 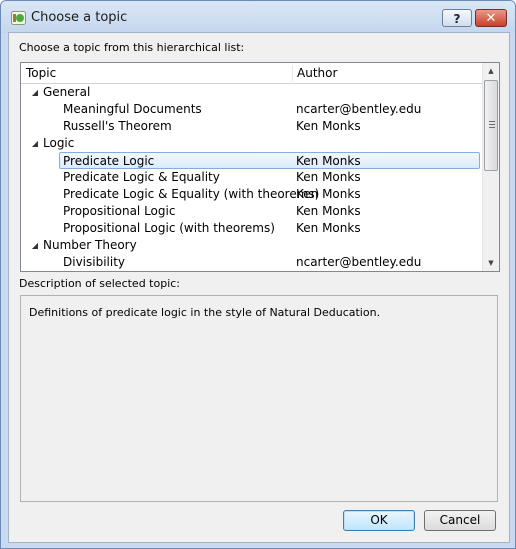 I want to click on tree-row-selected: Predicate Logic Ken Monks, so click(x=269, y=160).